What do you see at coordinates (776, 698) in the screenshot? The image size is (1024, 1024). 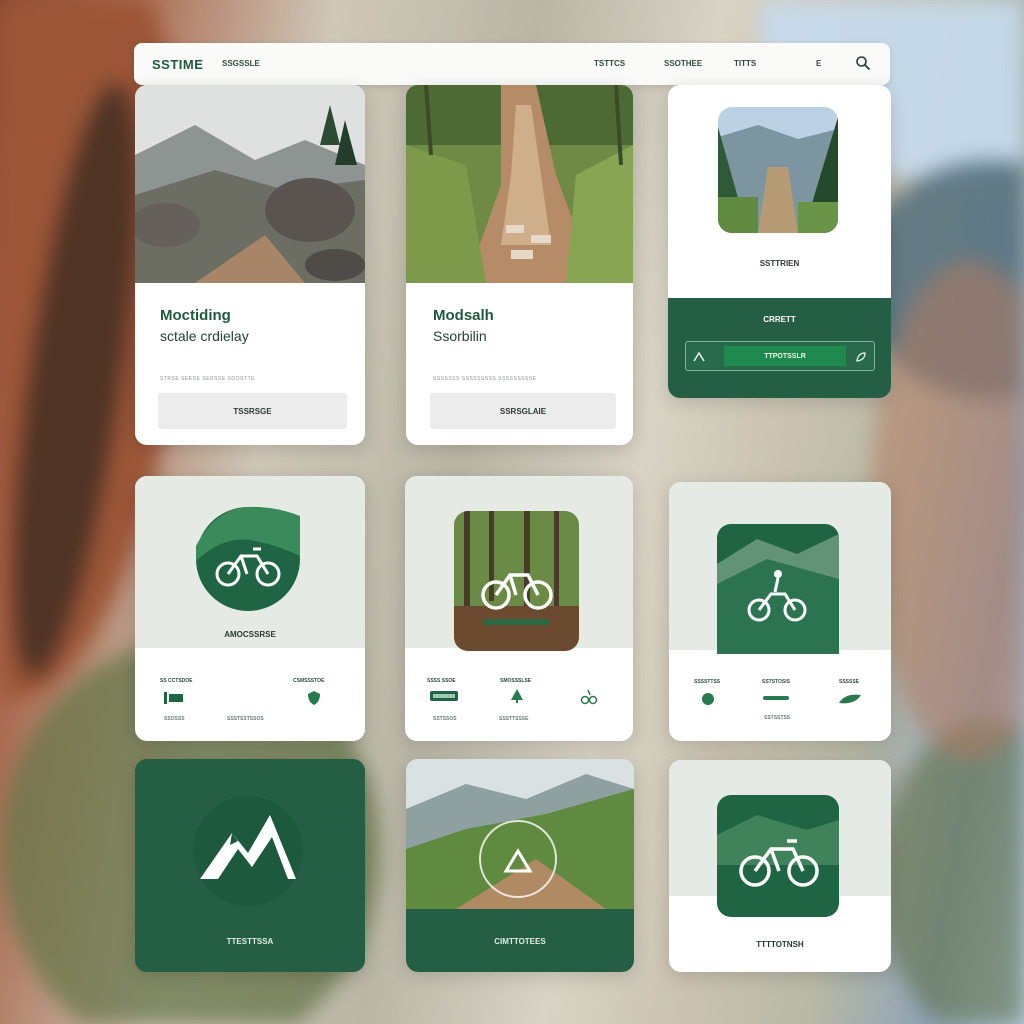 I see `trail-line-icon` at bounding box center [776, 698].